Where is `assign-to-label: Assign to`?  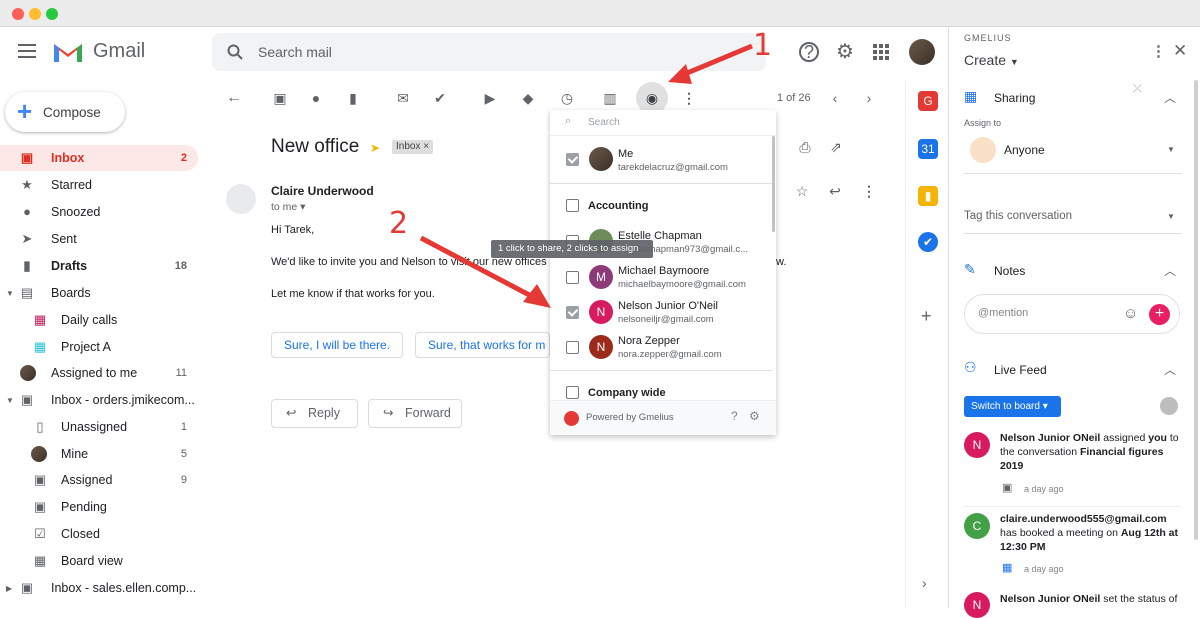
assign-to-label: Assign to is located at coordinates (983, 123).